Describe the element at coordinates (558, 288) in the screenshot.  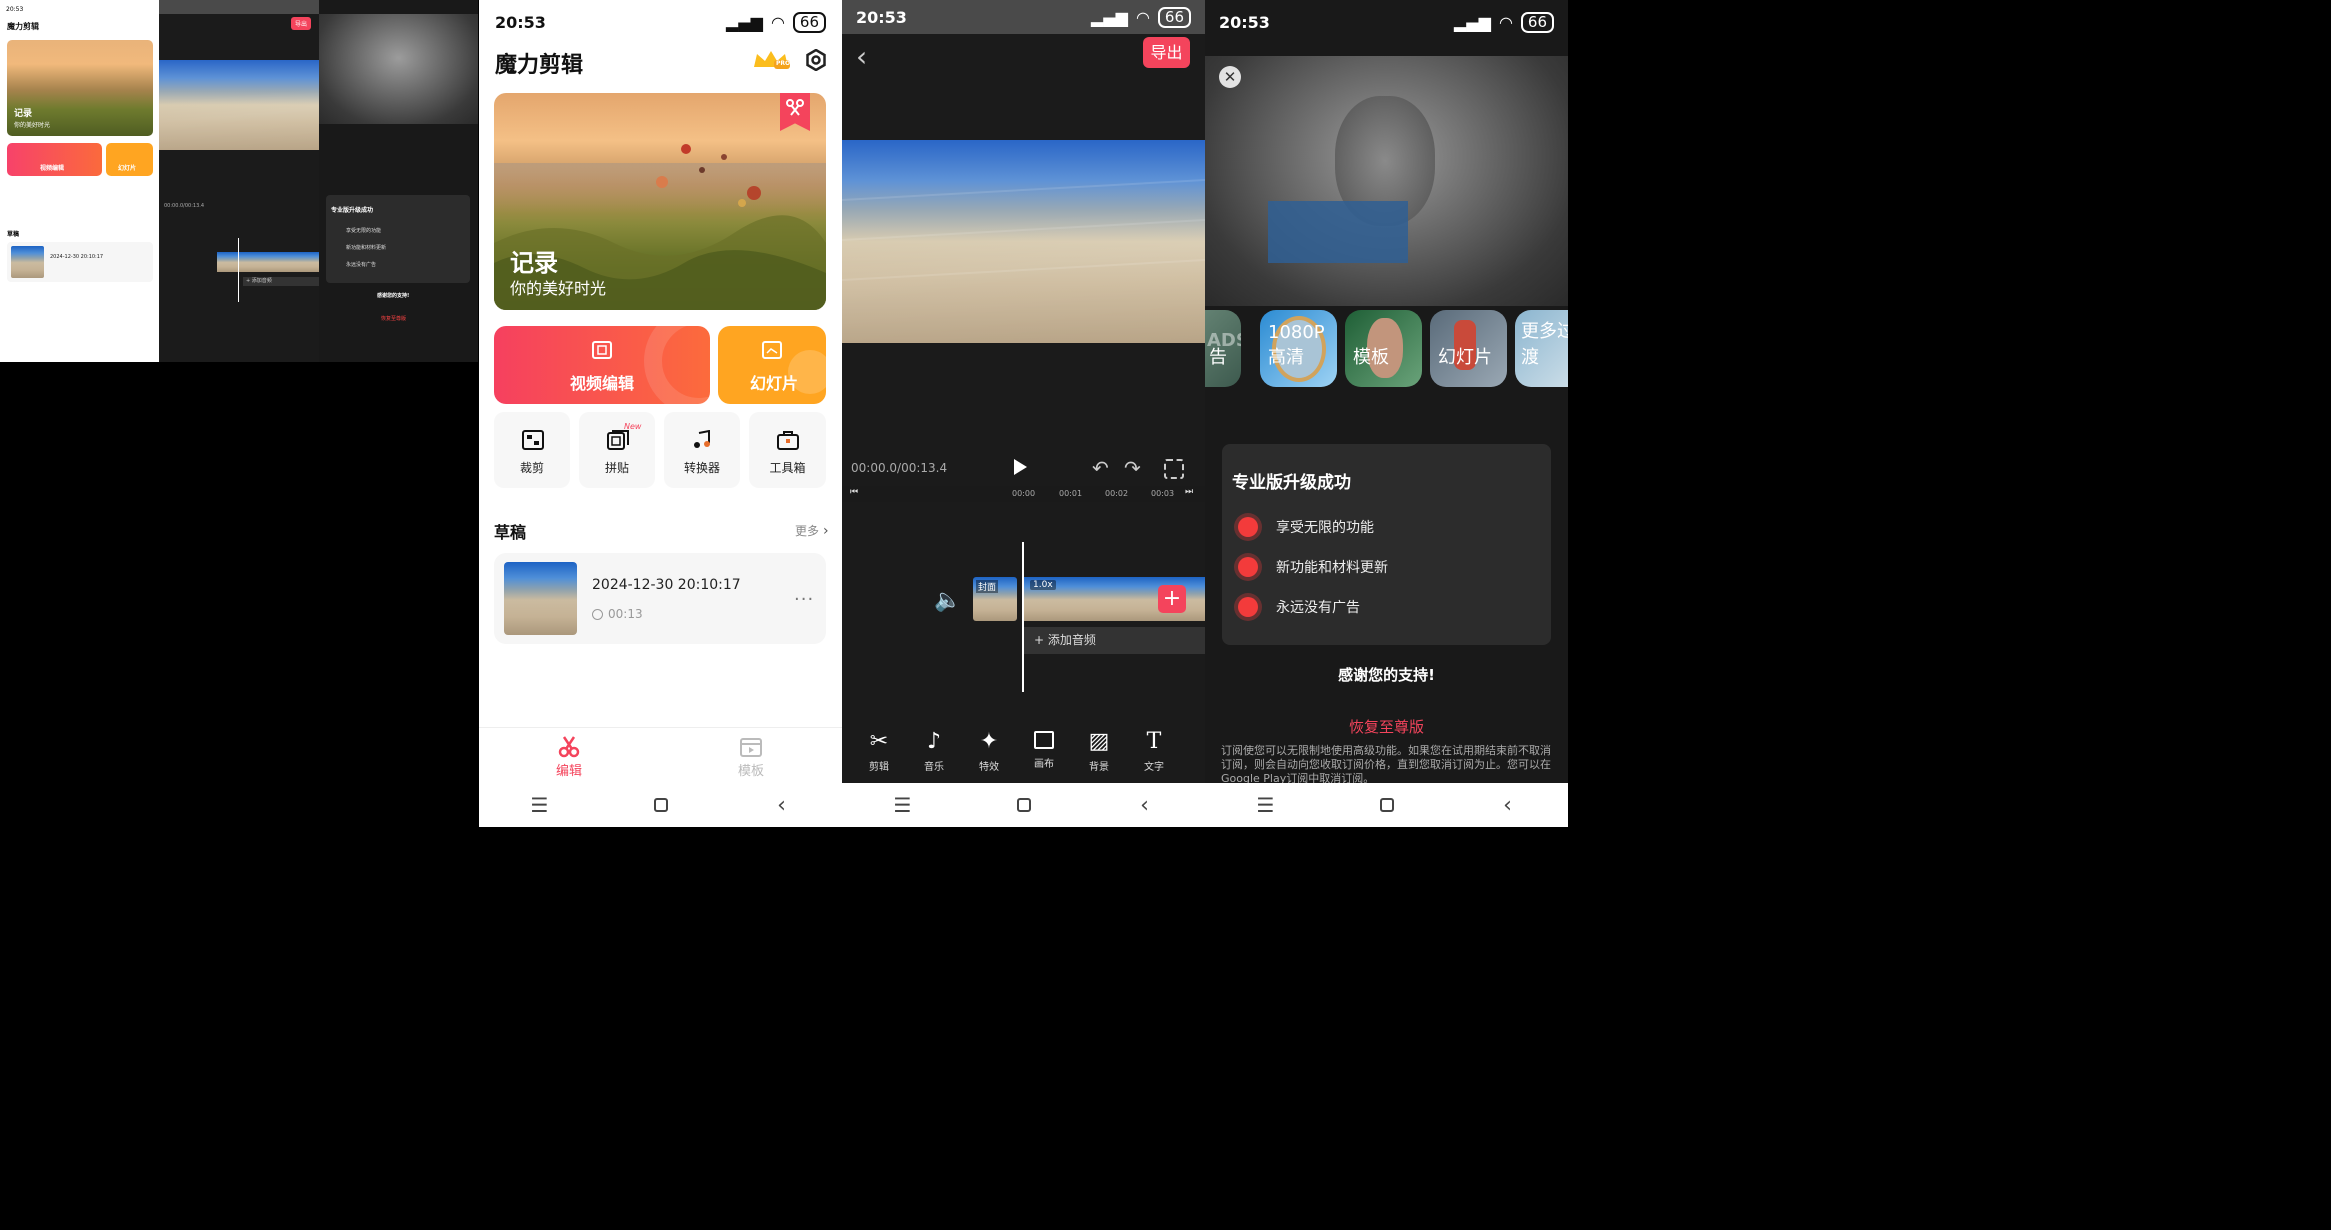
I see `banner-subtitle: 你的美好时光` at that location.